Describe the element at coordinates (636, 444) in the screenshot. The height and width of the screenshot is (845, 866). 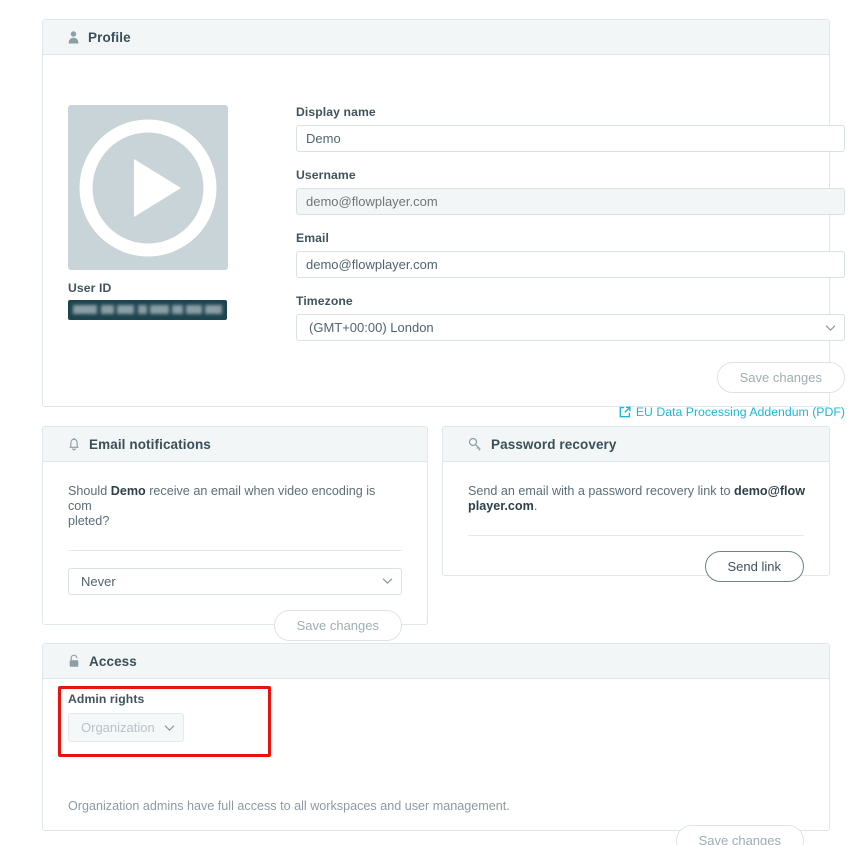
I see `password-recovery-card-header: Password recovery` at that location.